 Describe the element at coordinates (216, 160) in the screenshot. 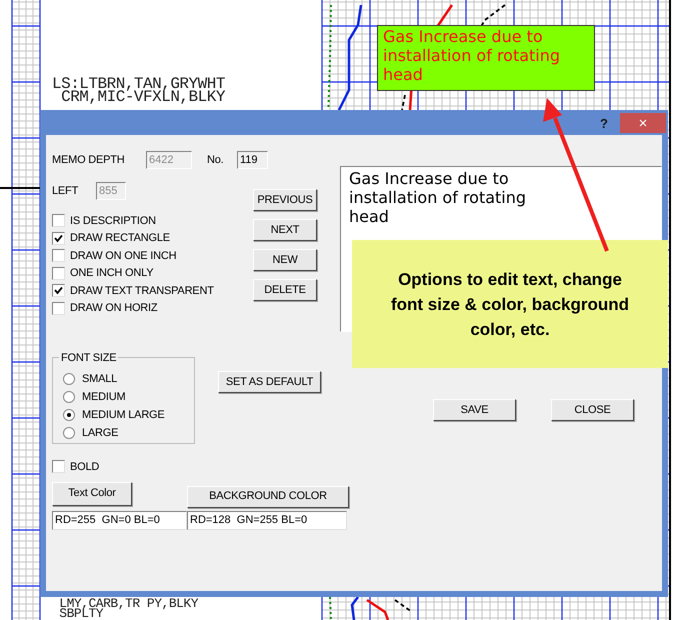

I see `field-label: No.` at that location.